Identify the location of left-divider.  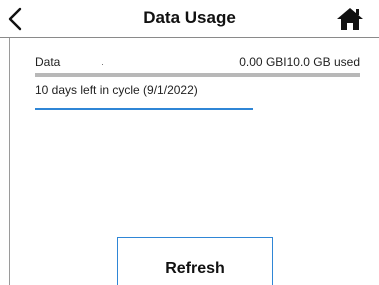
(9, 161).